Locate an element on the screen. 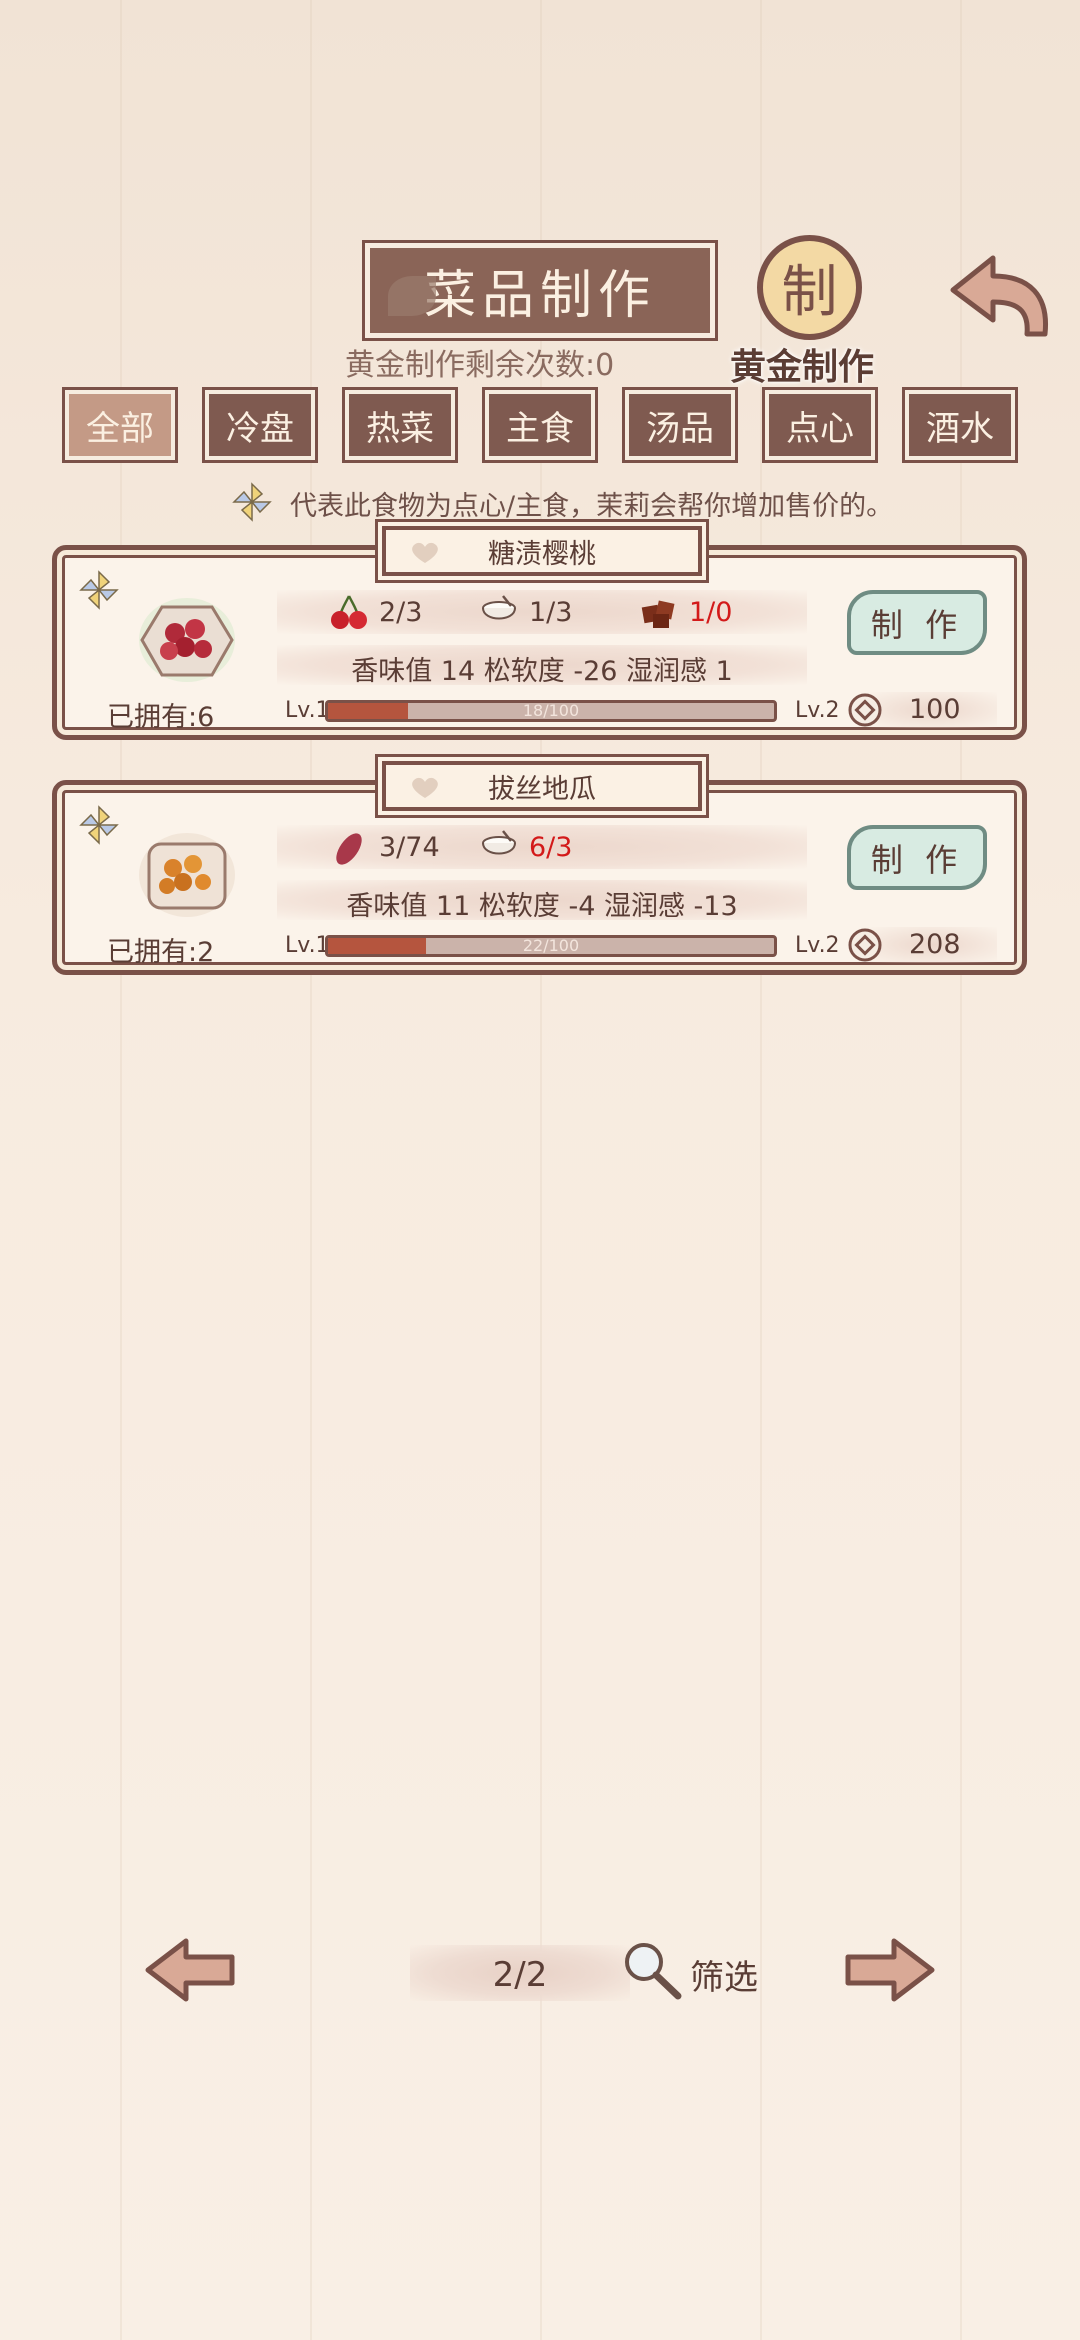 Image resolution: width=1080 pixels, height=2340 pixels. page-number: 2/2 is located at coordinates (520, 1975).